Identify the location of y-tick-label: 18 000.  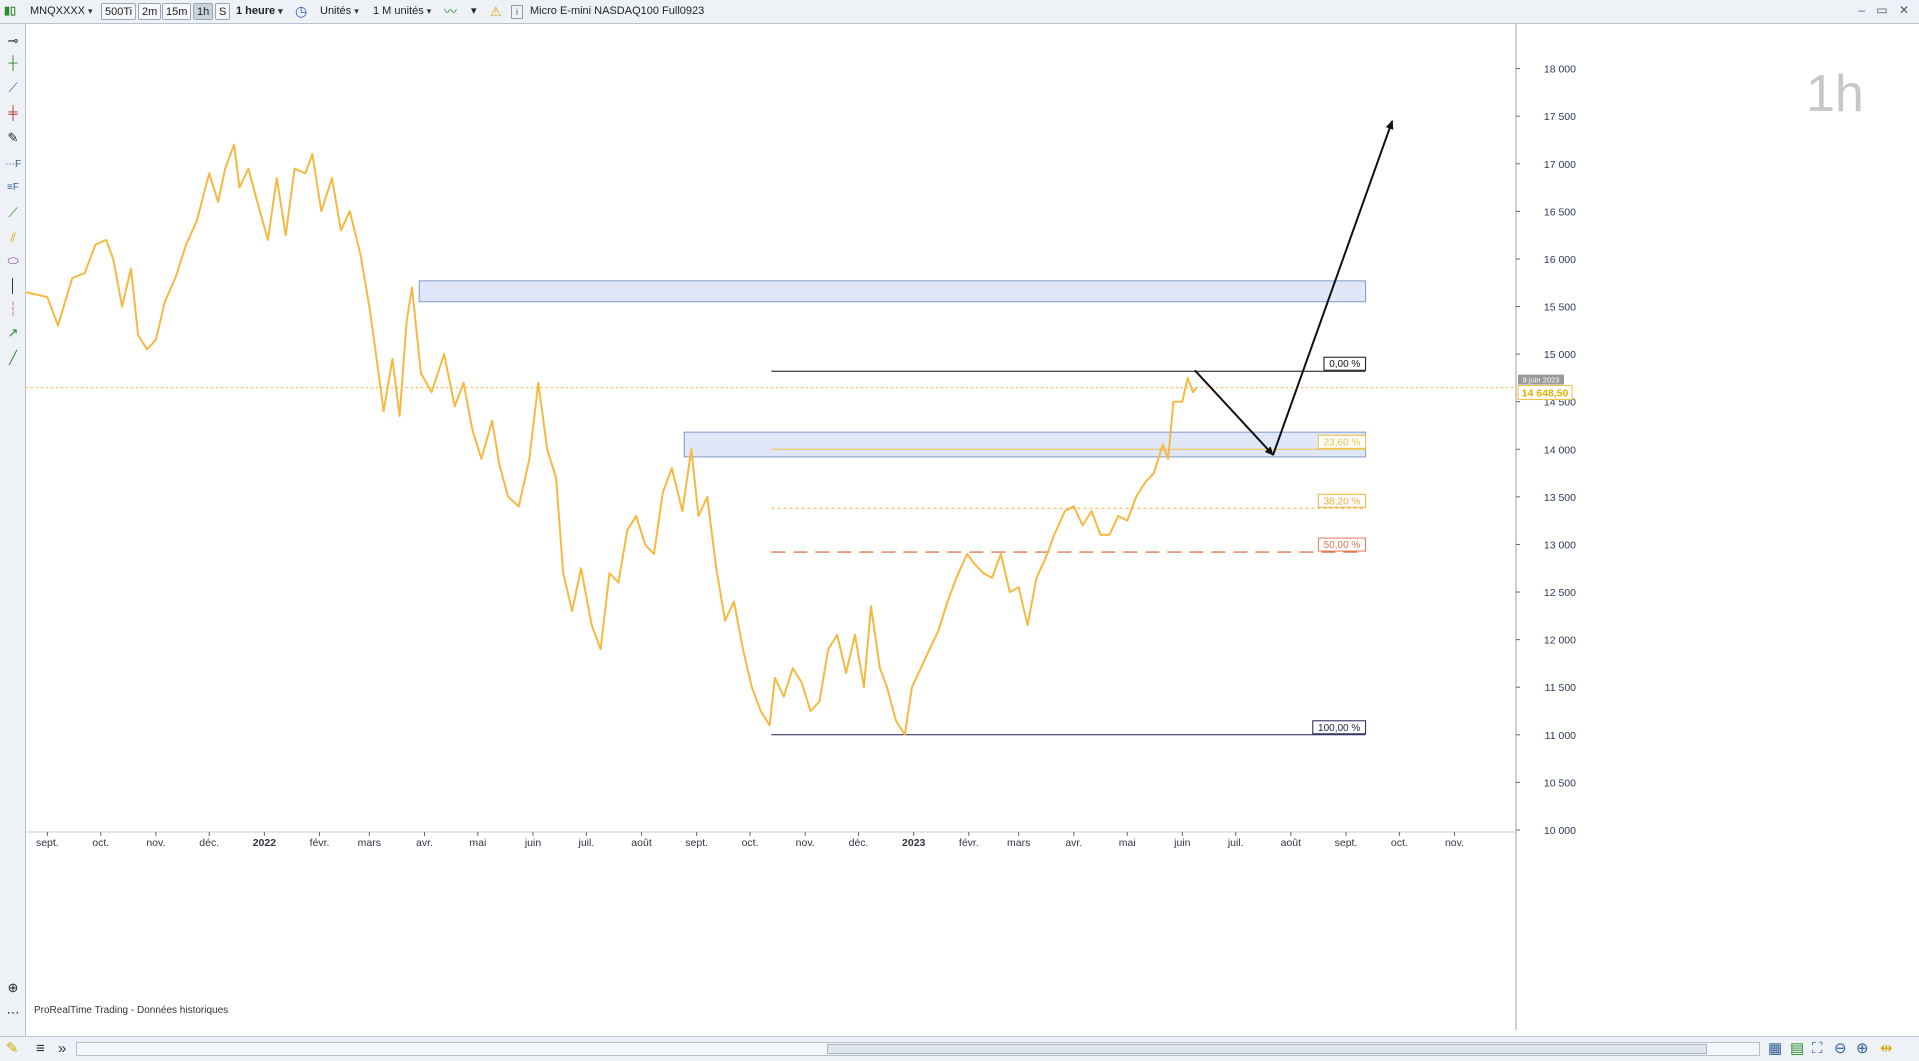
(1560, 70).